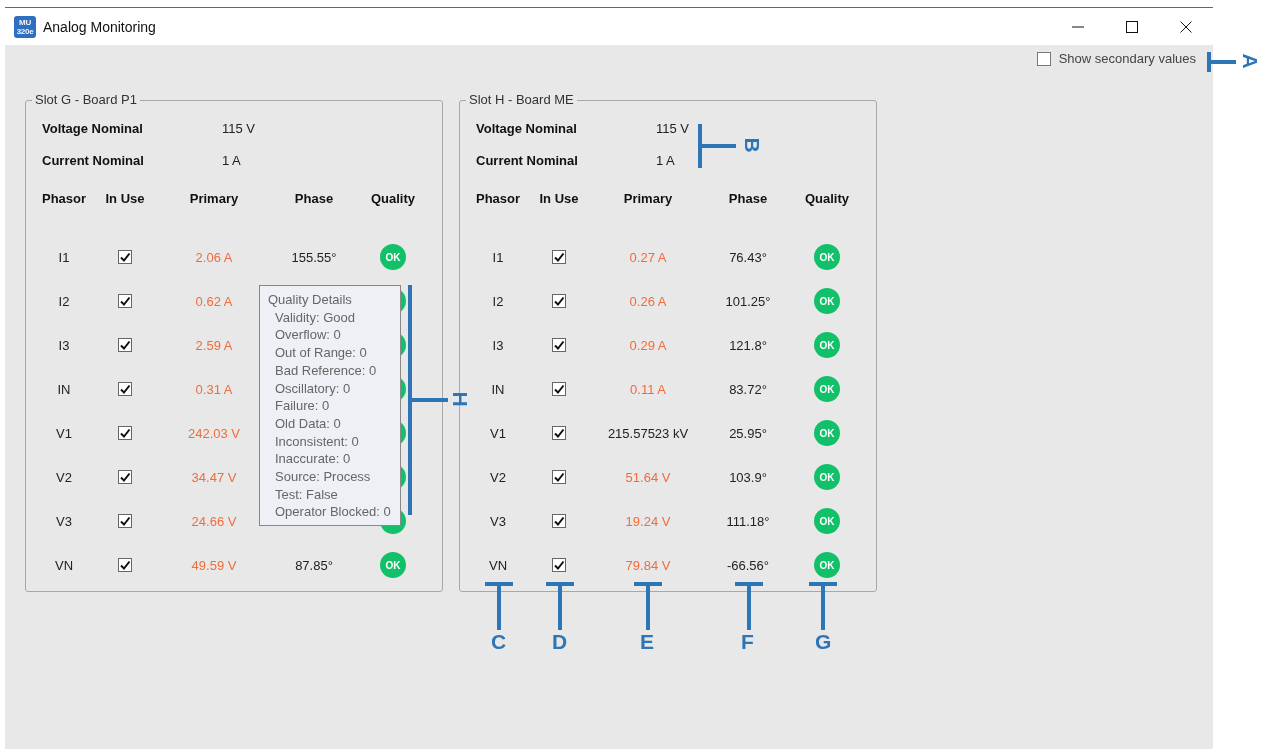  What do you see at coordinates (648, 521) in the screenshot?
I see `primary-value: 19.24 V` at bounding box center [648, 521].